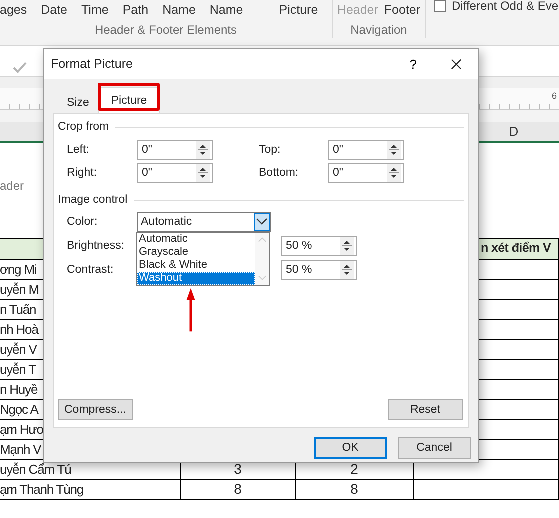  Describe the element at coordinates (554, 96) in the screenshot. I see `ruler-number: 6` at that location.